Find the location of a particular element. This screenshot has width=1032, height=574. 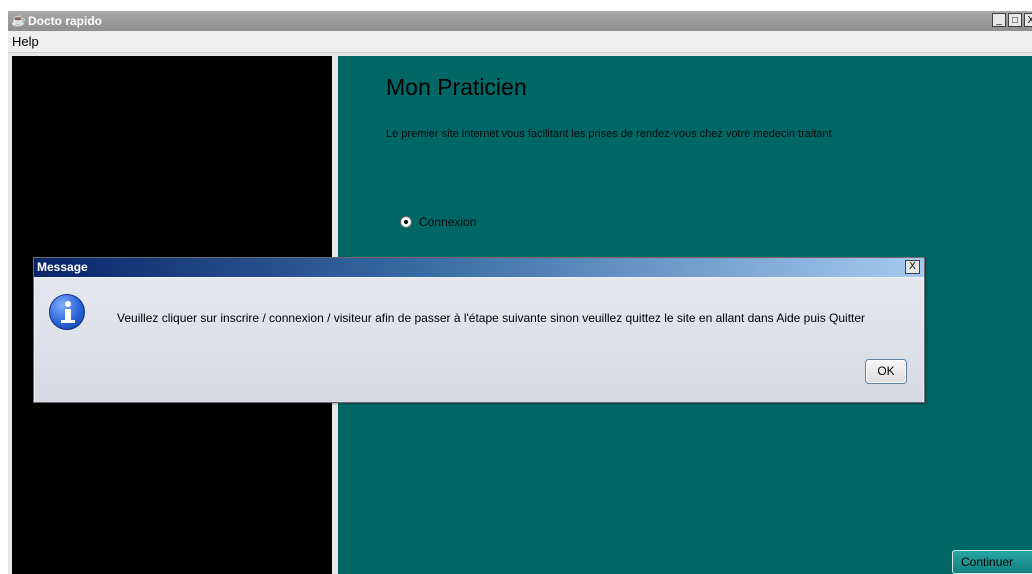

page-title: Mon Praticien is located at coordinates (456, 87).